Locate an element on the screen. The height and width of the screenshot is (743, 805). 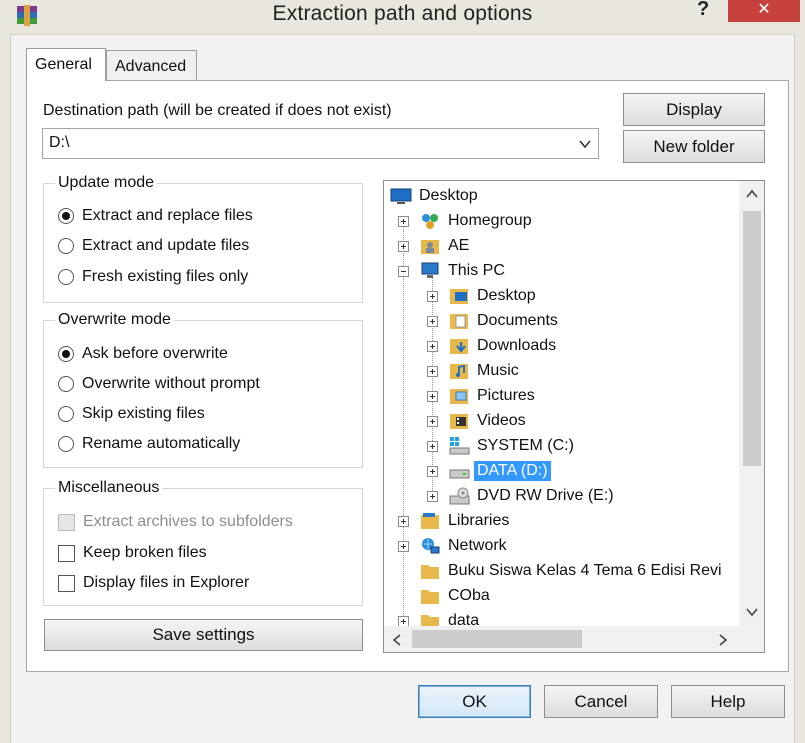
vertical-scroll-thumb is located at coordinates (752, 338).